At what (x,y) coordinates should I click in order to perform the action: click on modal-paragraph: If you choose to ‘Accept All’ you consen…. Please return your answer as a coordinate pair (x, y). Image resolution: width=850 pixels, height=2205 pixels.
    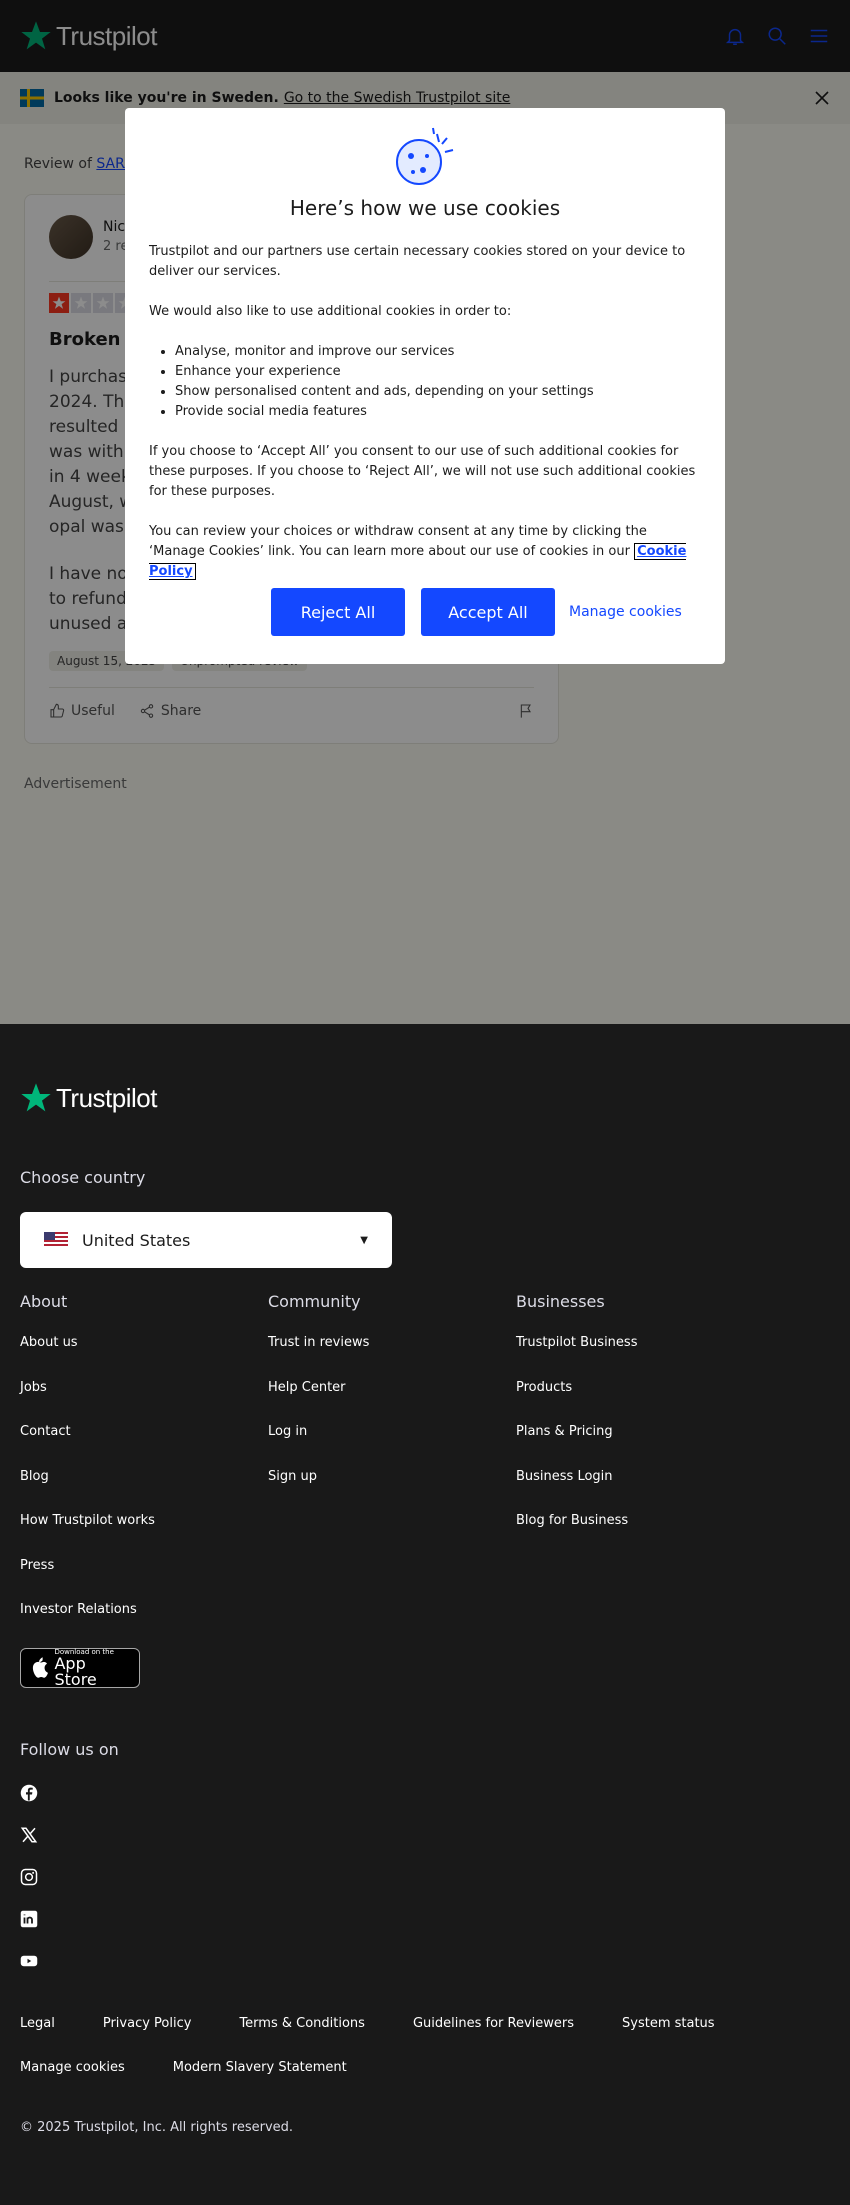
    Looking at the image, I should click on (422, 471).